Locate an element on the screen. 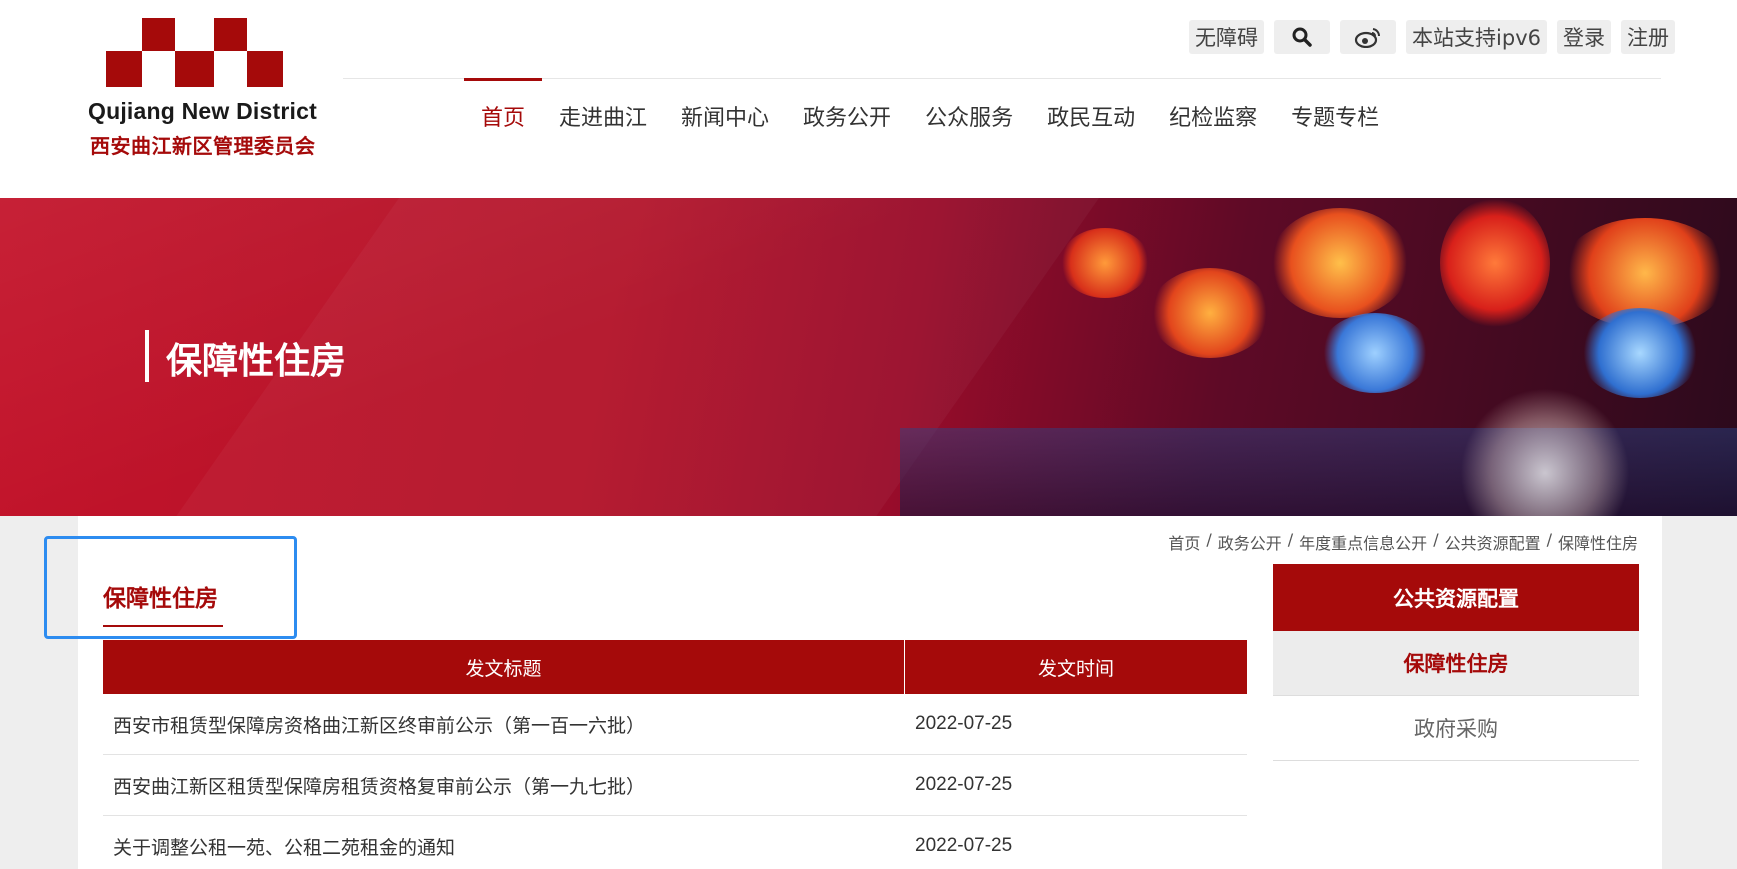 Image resolution: width=1737 pixels, height=869 pixels. search-icon is located at coordinates (1302, 37).